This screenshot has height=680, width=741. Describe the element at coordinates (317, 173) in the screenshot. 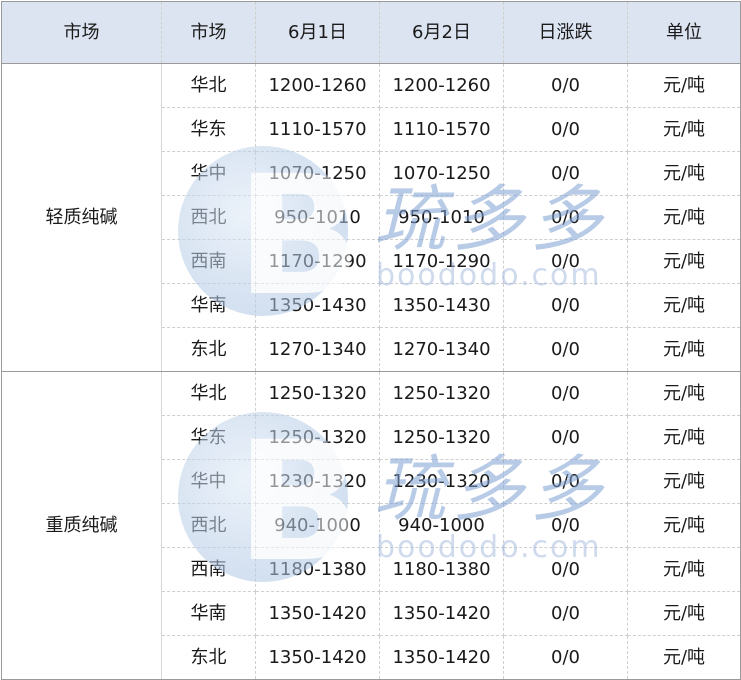

I see `price-date-1-cell: 1070-1250` at that location.